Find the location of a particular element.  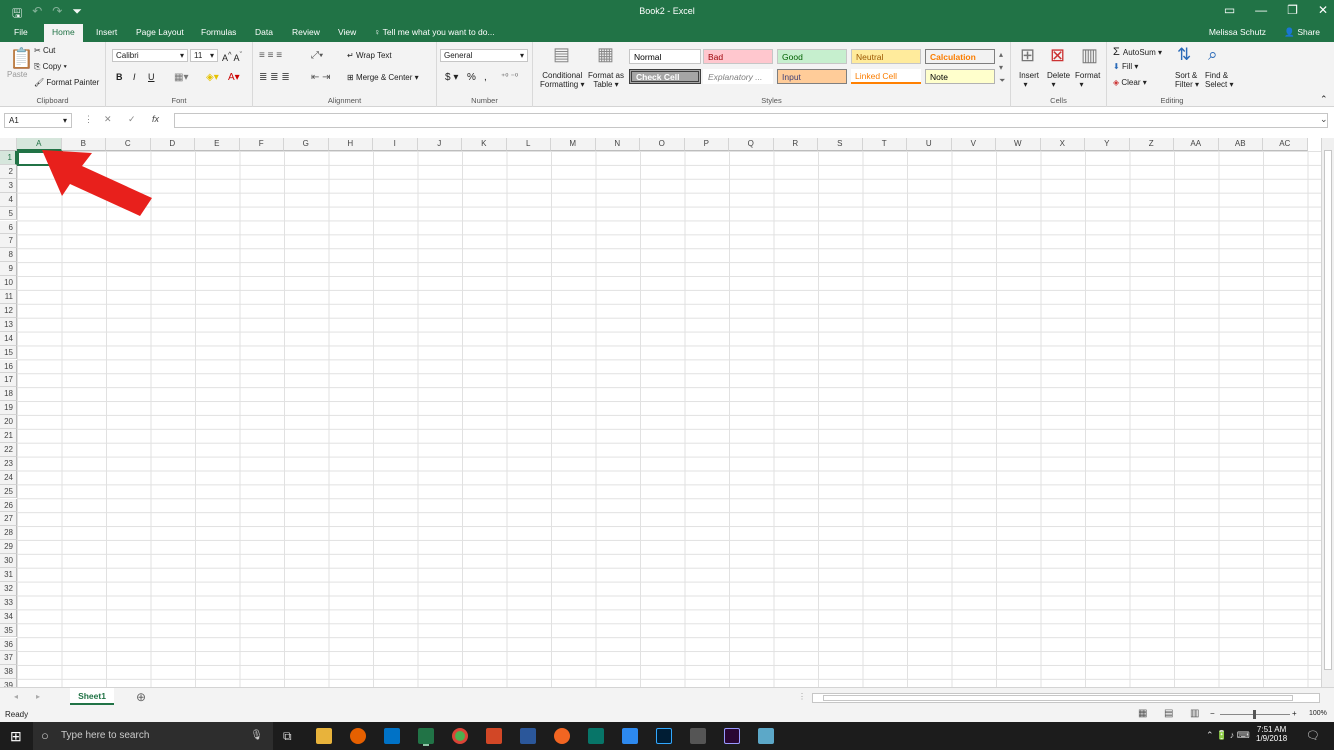

row-header-38: 38 is located at coordinates (8, 672).